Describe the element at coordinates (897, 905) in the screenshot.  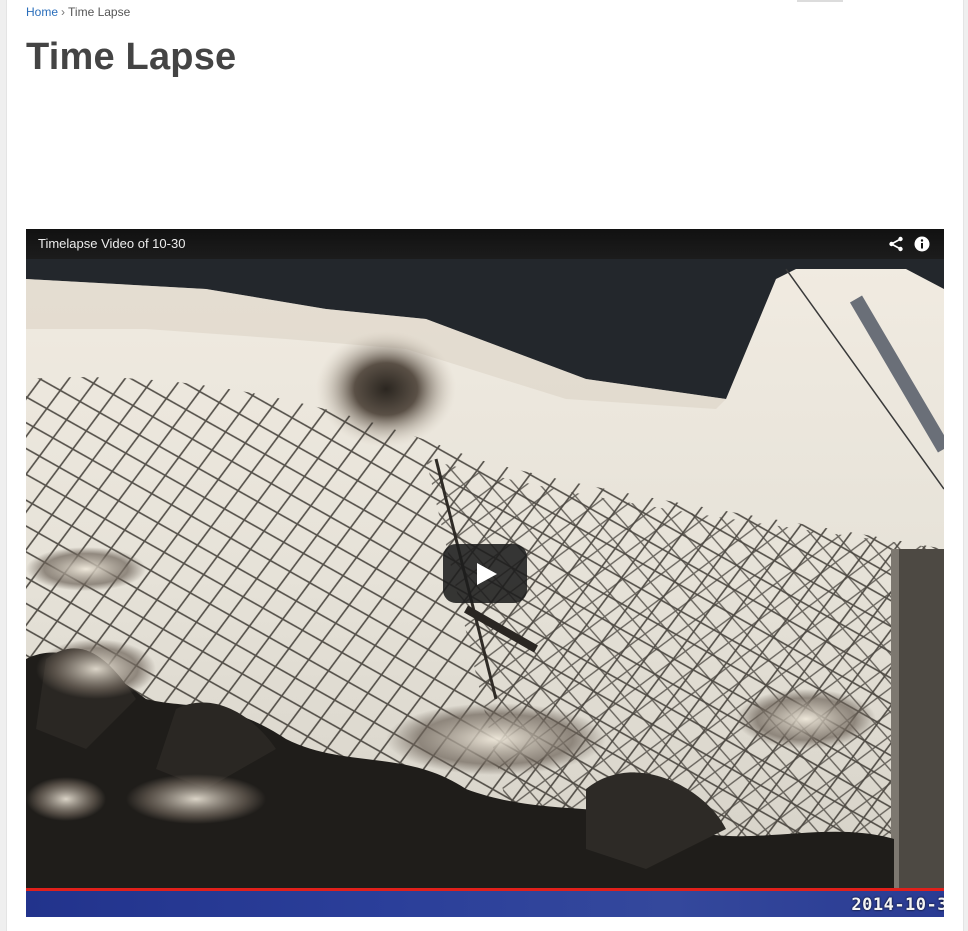
I see `date-stamp: 2014-10-3` at that location.